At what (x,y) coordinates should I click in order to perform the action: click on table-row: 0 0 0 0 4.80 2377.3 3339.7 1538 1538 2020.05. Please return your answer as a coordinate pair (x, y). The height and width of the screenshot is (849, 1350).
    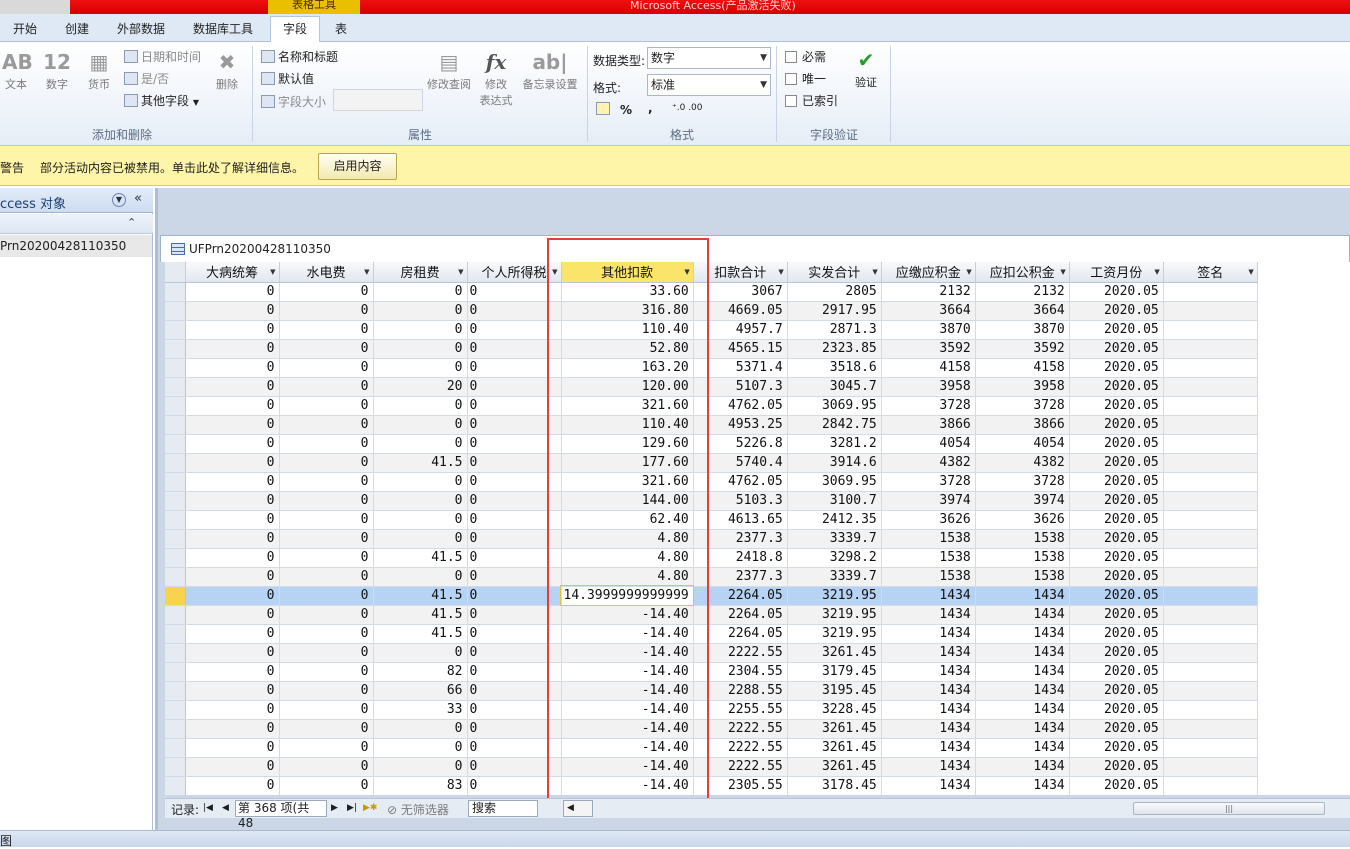
    Looking at the image, I should click on (711, 577).